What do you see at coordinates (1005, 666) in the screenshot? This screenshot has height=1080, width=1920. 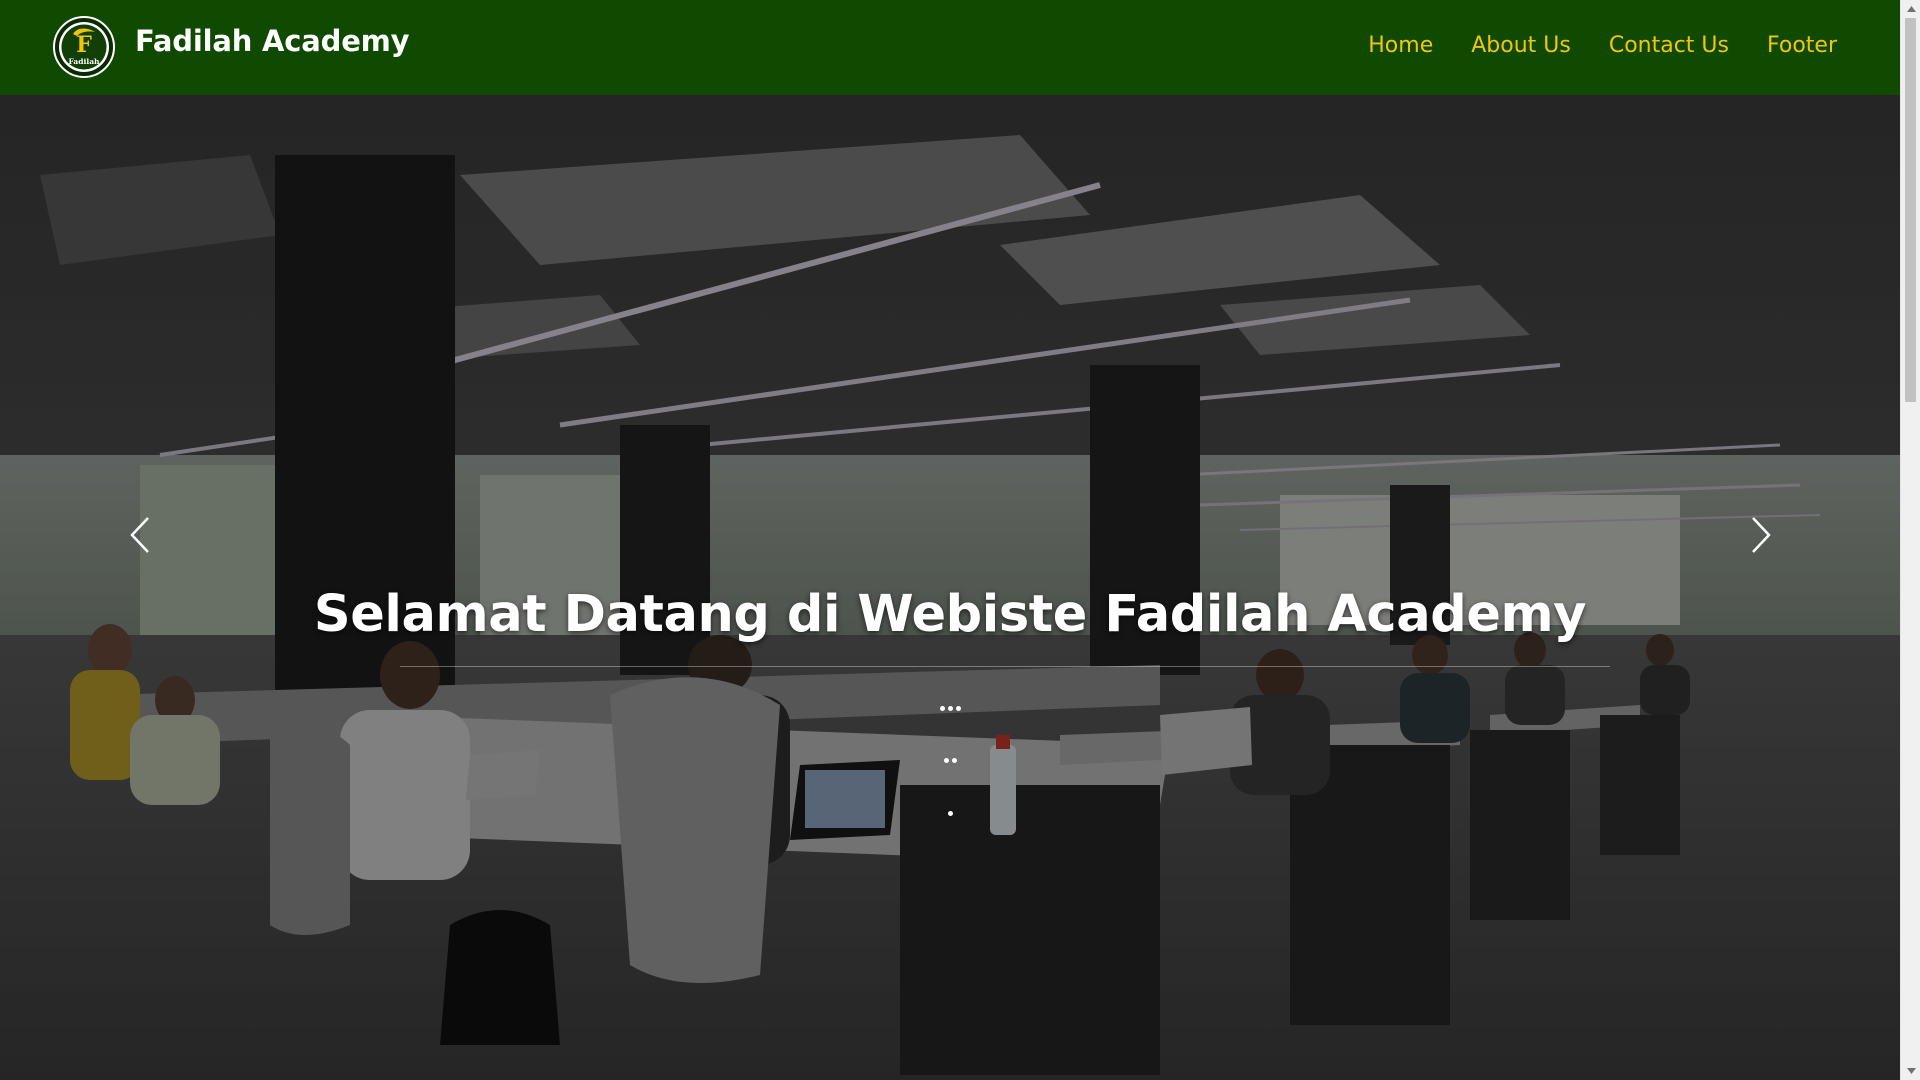 I see `caption-divider` at bounding box center [1005, 666].